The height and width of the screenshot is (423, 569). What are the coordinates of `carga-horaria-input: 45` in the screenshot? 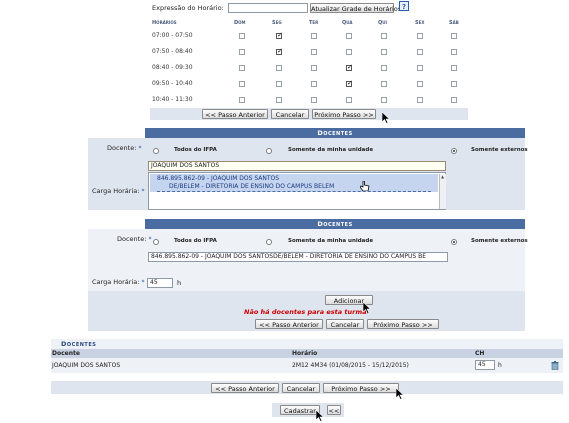 It's located at (160, 283).